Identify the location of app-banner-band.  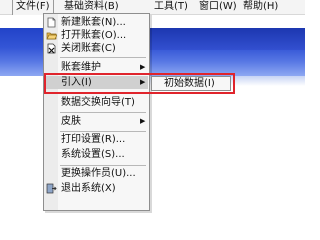
(227, 39).